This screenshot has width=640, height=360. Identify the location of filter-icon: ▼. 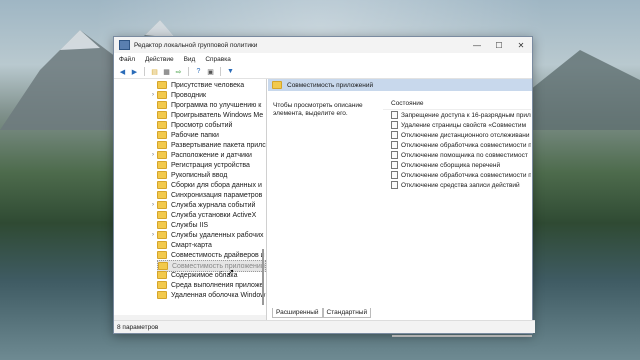
(230, 71).